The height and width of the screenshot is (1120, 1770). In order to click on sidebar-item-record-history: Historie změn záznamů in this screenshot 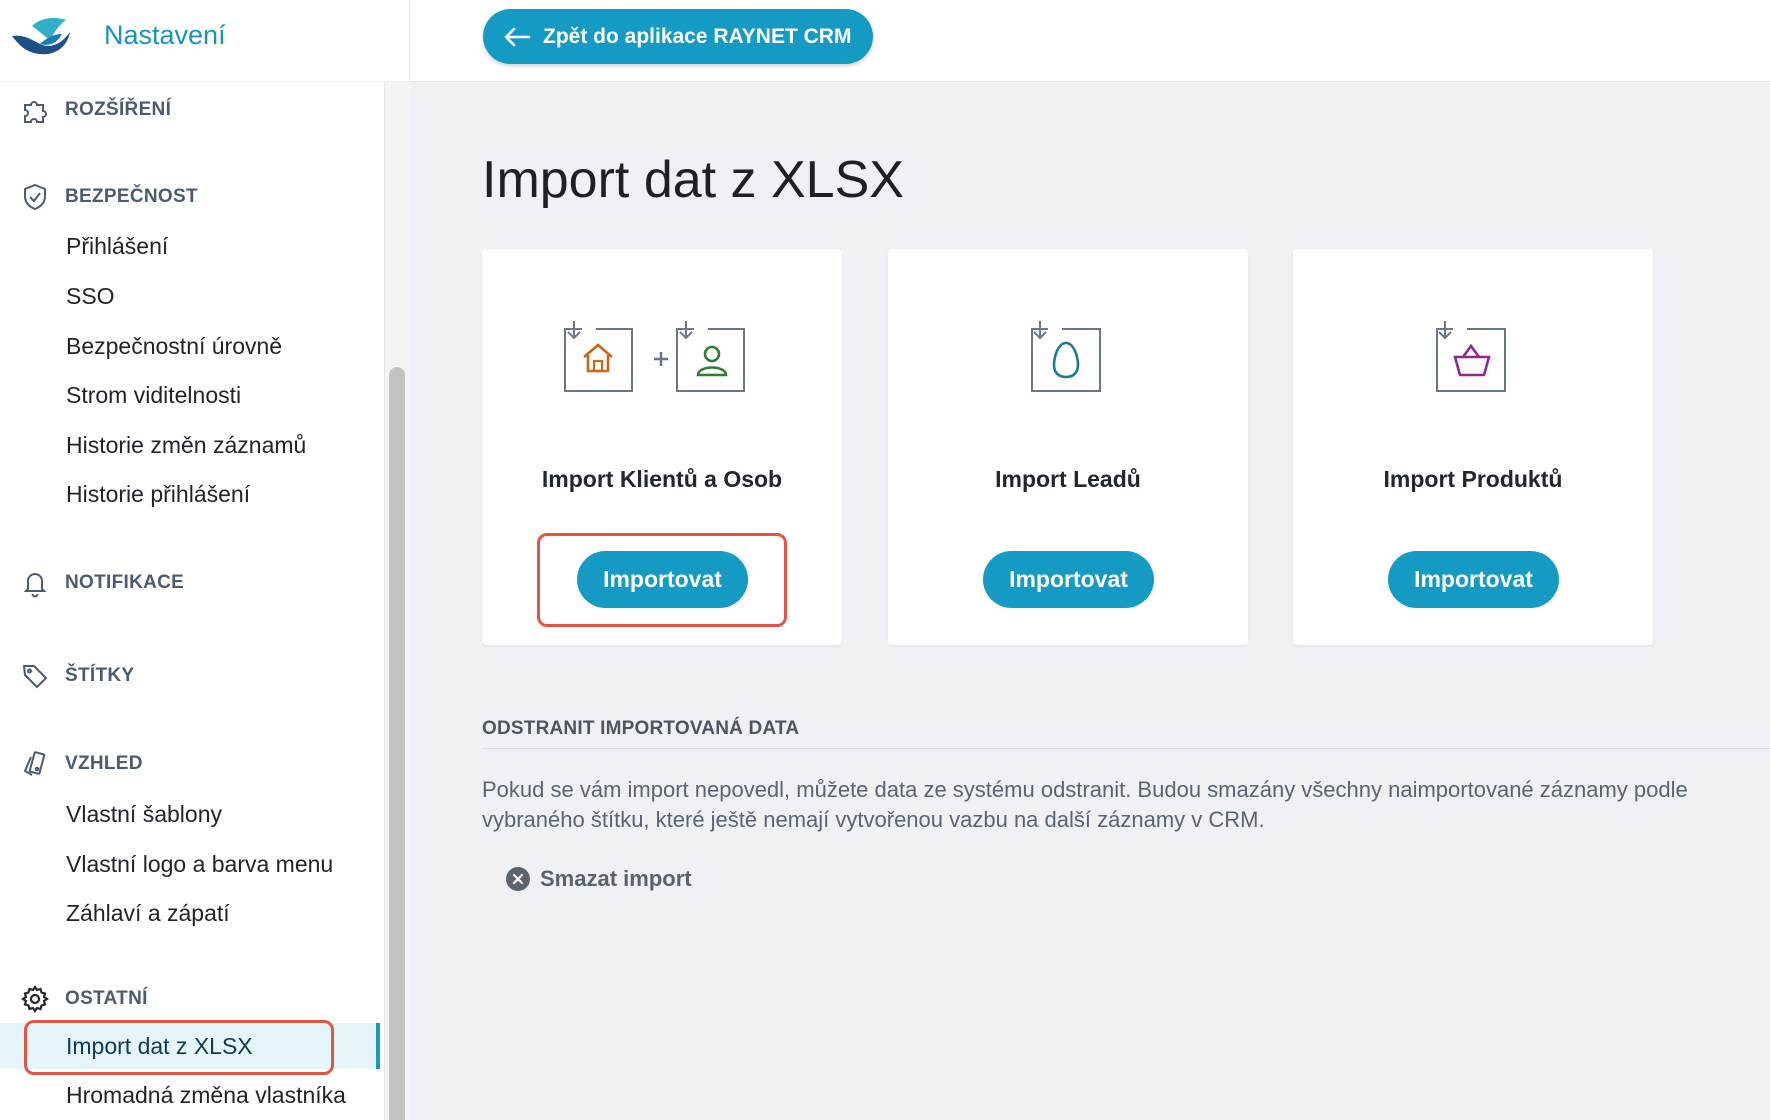, I will do `click(190, 445)`.